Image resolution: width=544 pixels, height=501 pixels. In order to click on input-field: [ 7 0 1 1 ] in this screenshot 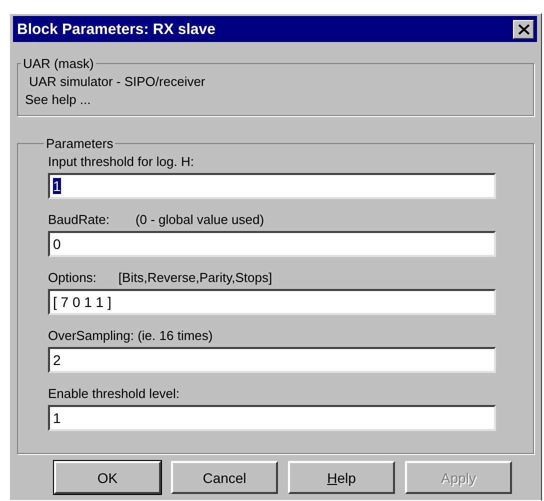, I will do `click(272, 302)`.